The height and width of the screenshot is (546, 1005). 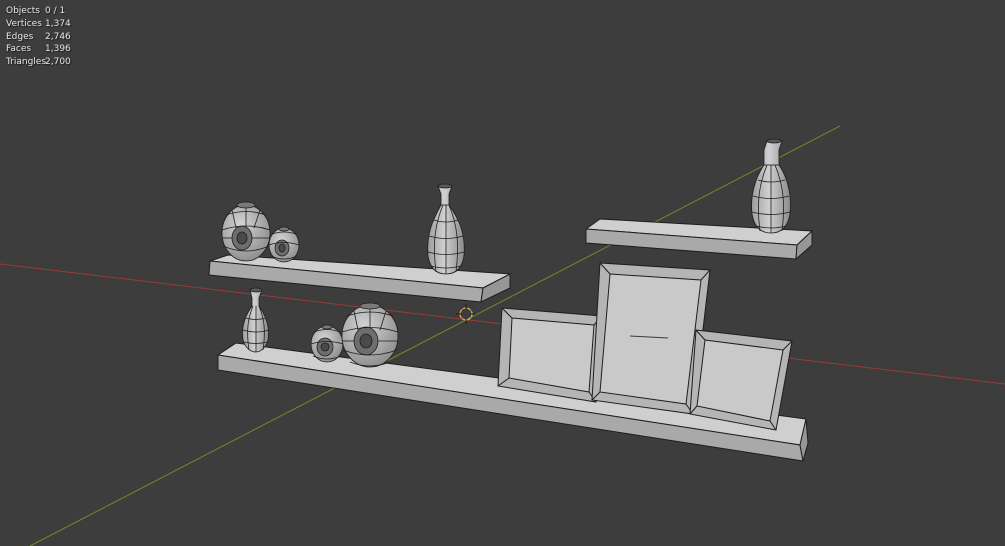 I want to click on round-vase-large-top, so click(x=246, y=231).